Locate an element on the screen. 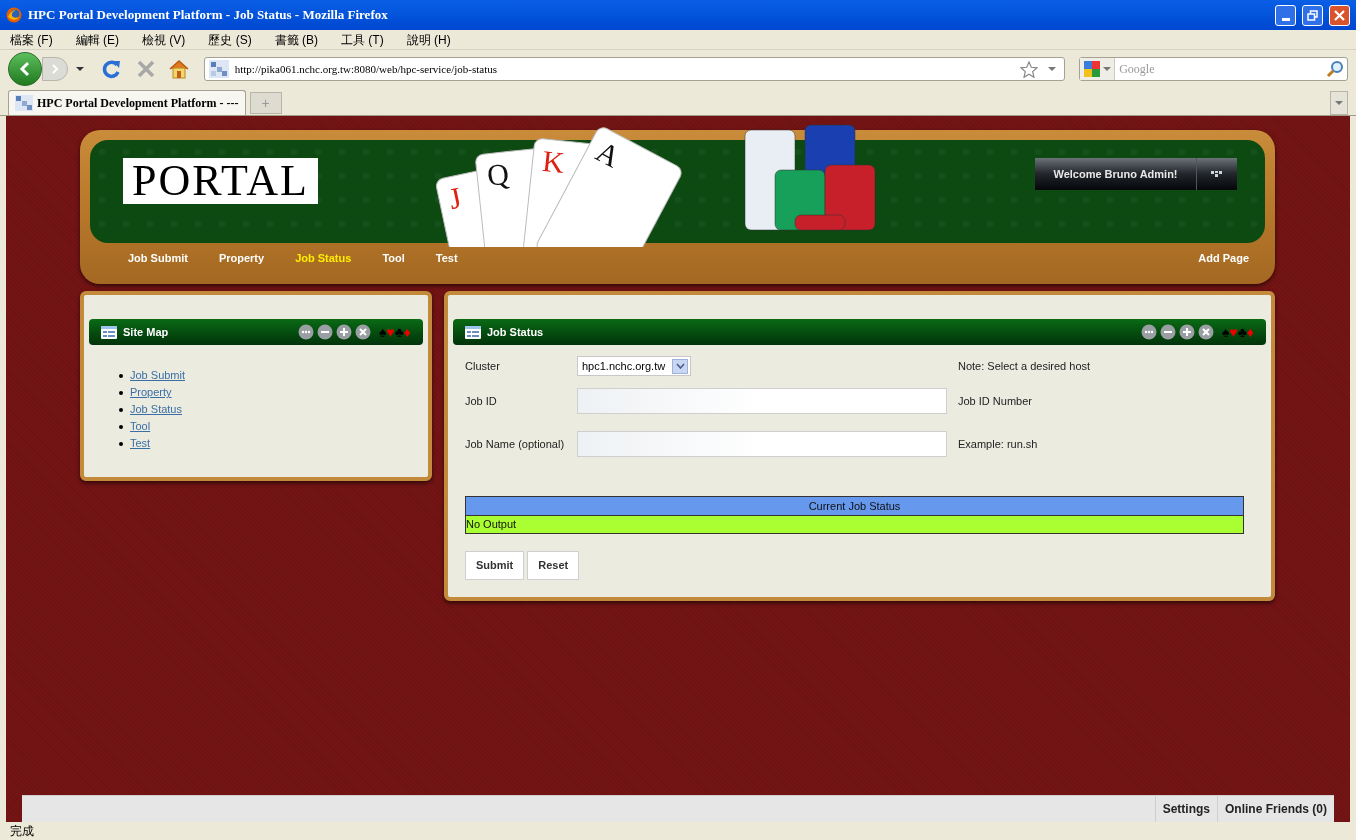  search-input: Google is located at coordinates (1220, 69).